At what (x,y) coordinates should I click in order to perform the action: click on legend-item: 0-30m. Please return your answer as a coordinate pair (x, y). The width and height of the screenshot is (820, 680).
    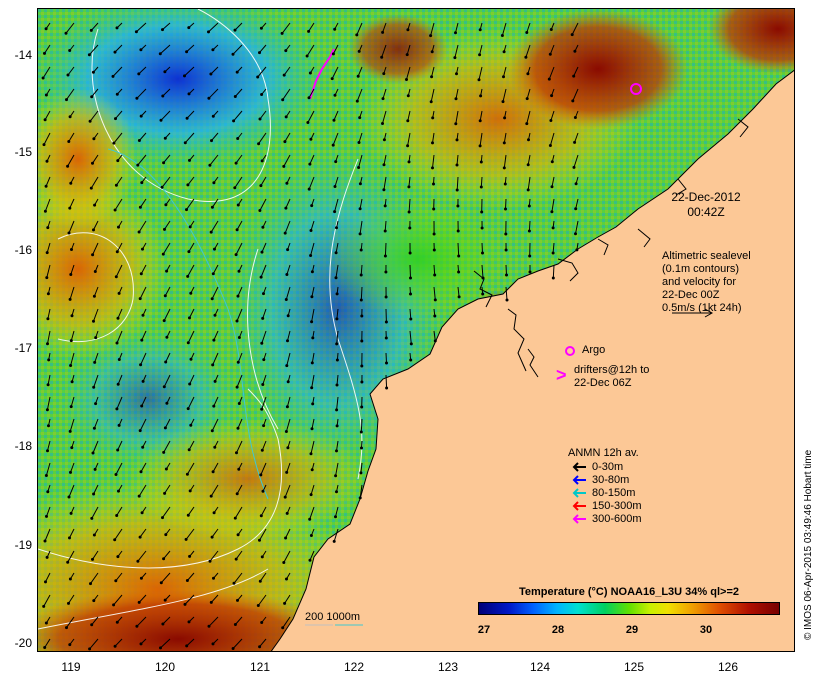
    Looking at the image, I should click on (597, 467).